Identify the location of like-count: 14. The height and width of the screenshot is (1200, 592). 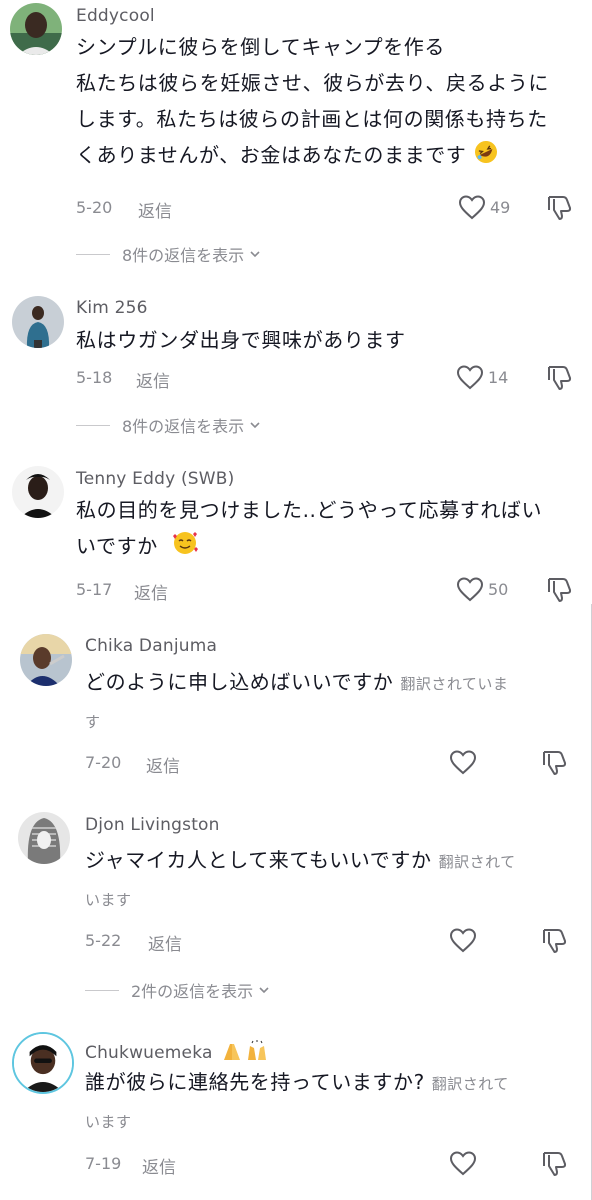
(498, 377).